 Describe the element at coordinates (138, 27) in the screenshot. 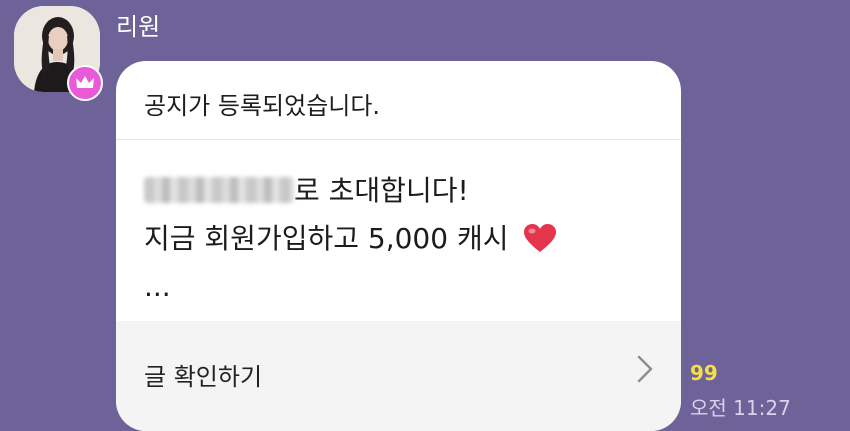

I see `sender-name: 리원` at that location.